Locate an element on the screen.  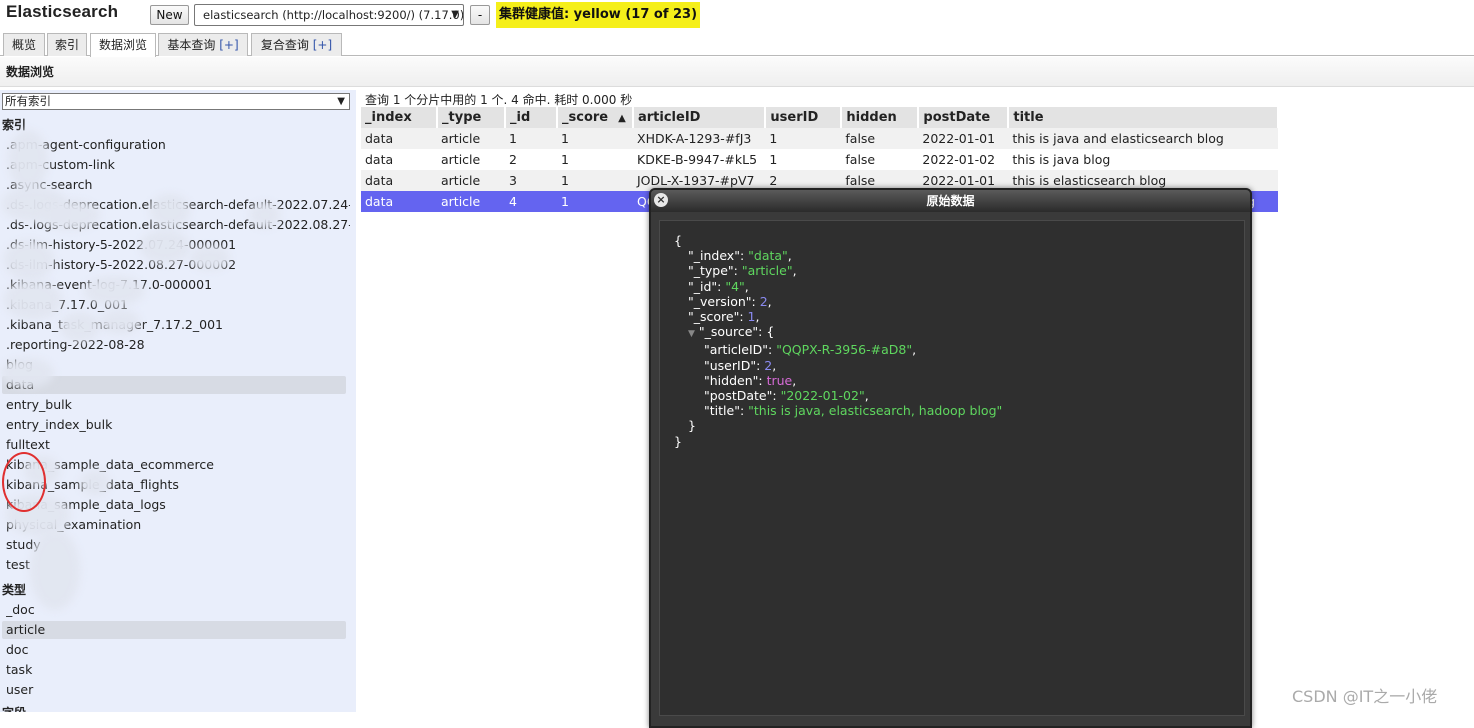
column-header: postDate is located at coordinates (964, 117).